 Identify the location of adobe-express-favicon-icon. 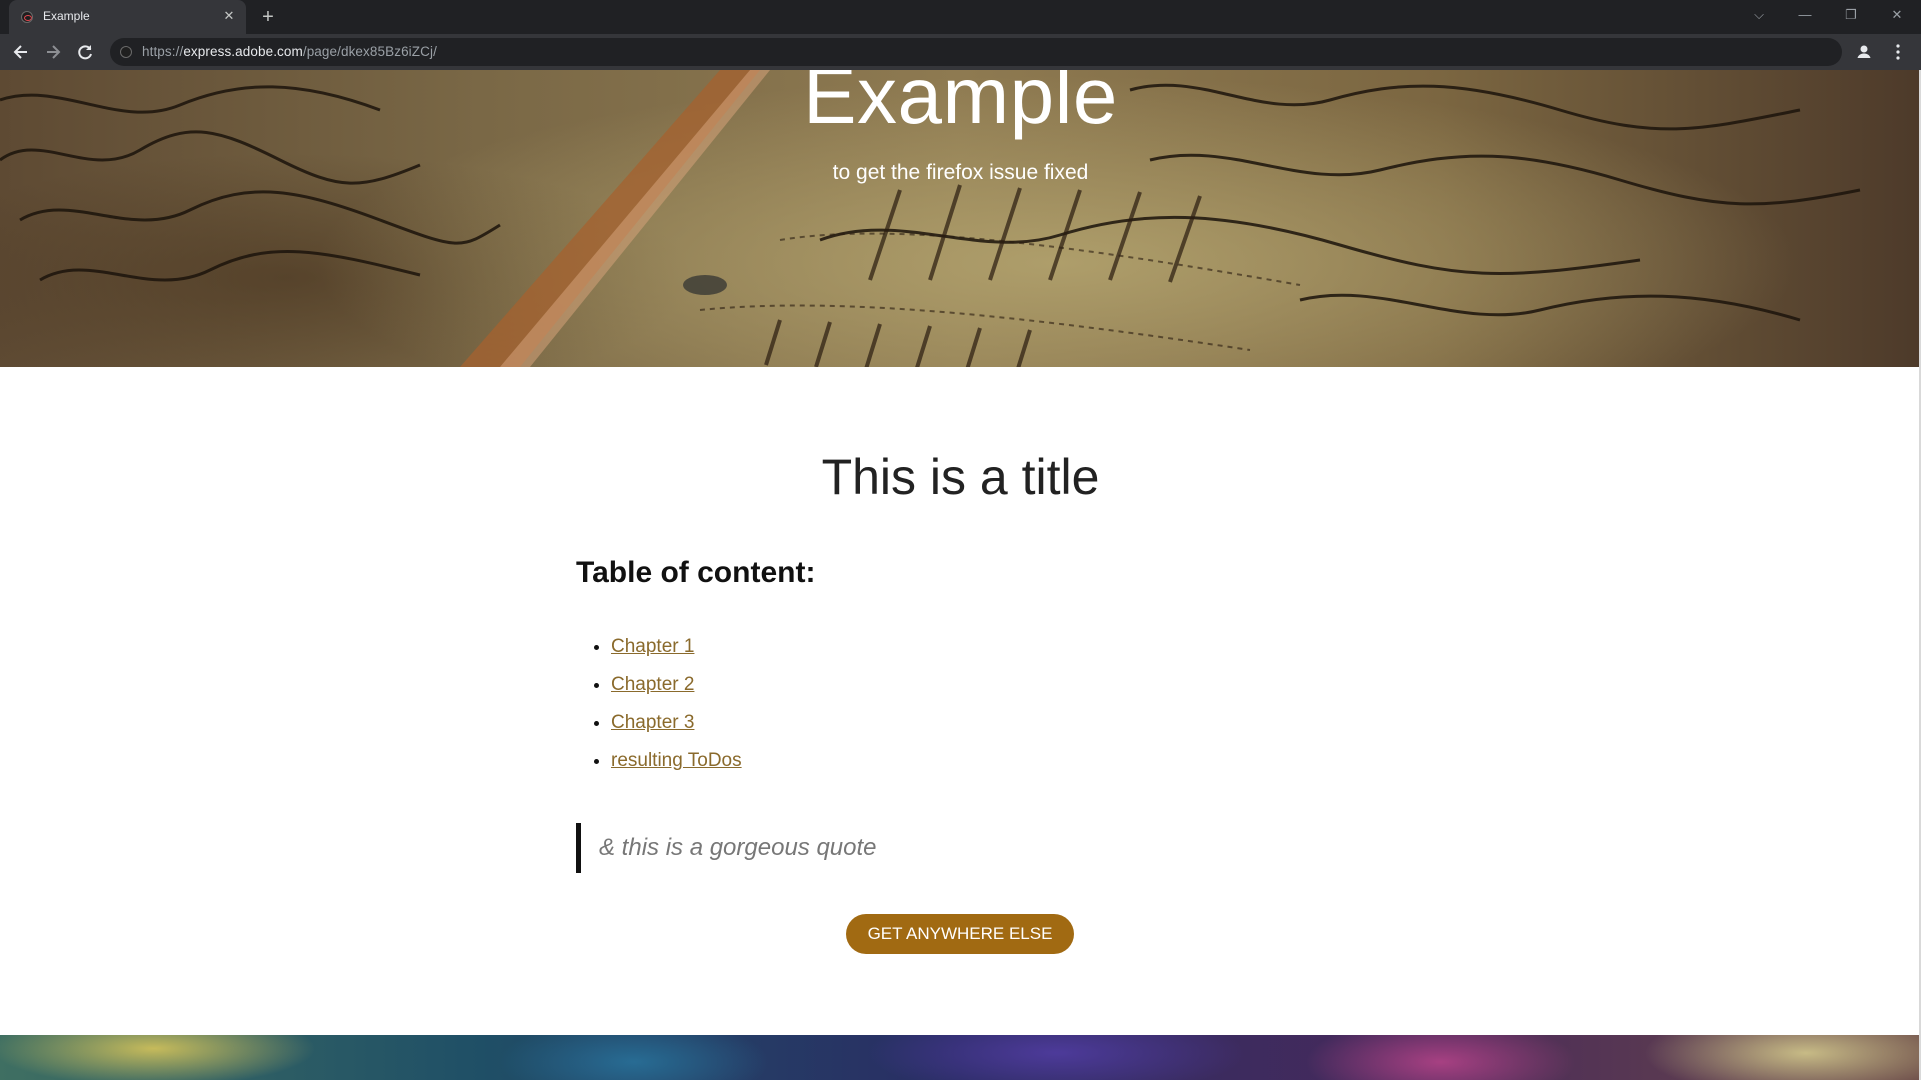
(27, 17).